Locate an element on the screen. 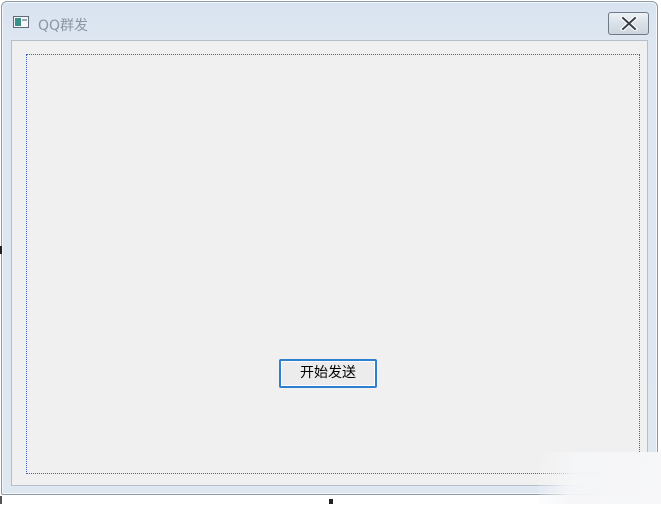 Image resolution: width=661 pixels, height=508 pixels. close-button is located at coordinates (628, 23).